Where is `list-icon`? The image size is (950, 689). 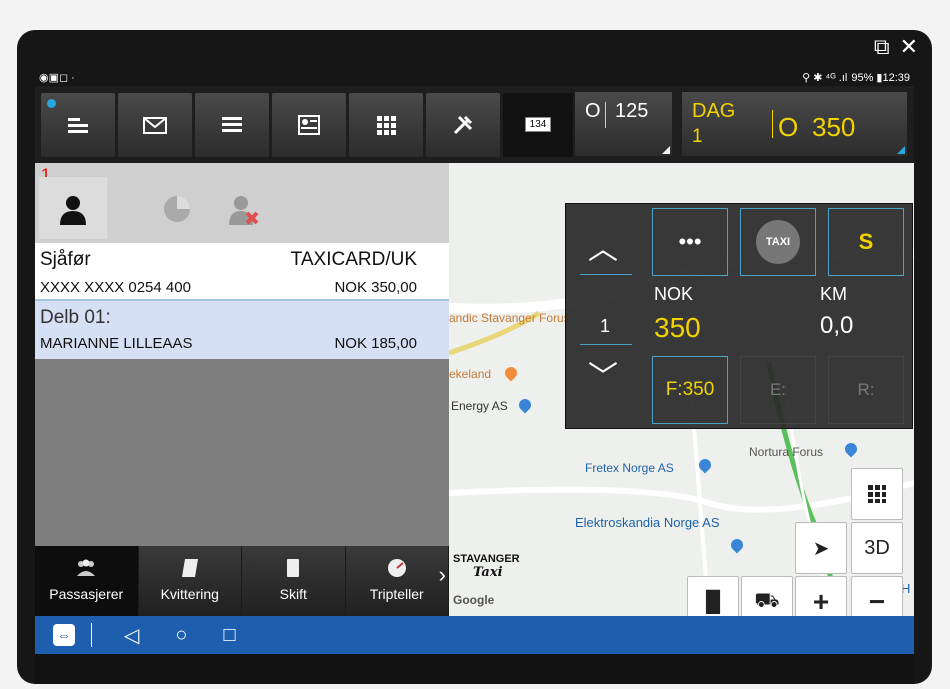 list-icon is located at coordinates (232, 124).